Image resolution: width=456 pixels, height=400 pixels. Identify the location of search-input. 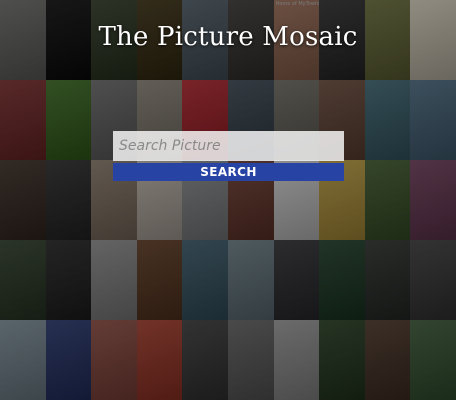
(228, 146).